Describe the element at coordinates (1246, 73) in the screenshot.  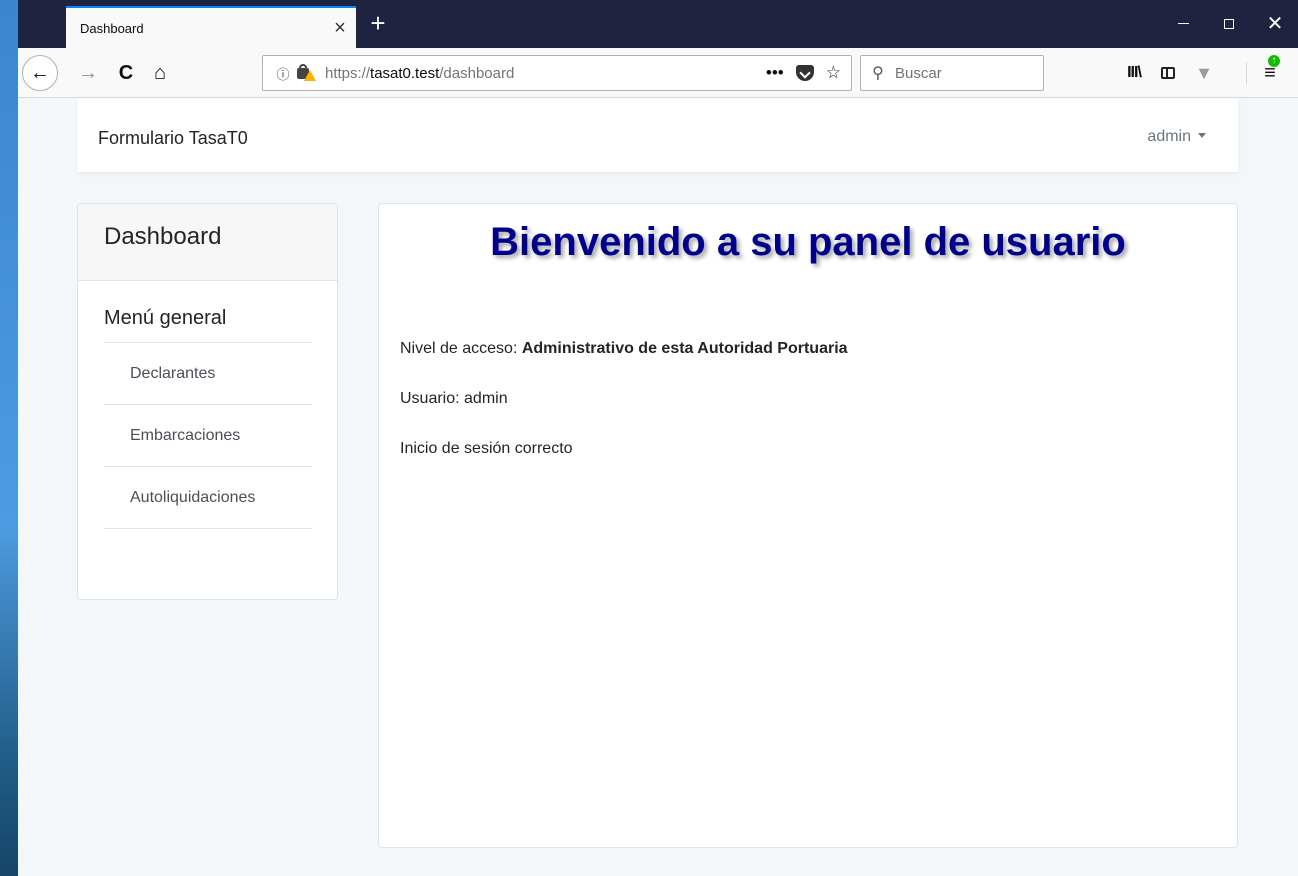
I see `toolbar-divider` at that location.